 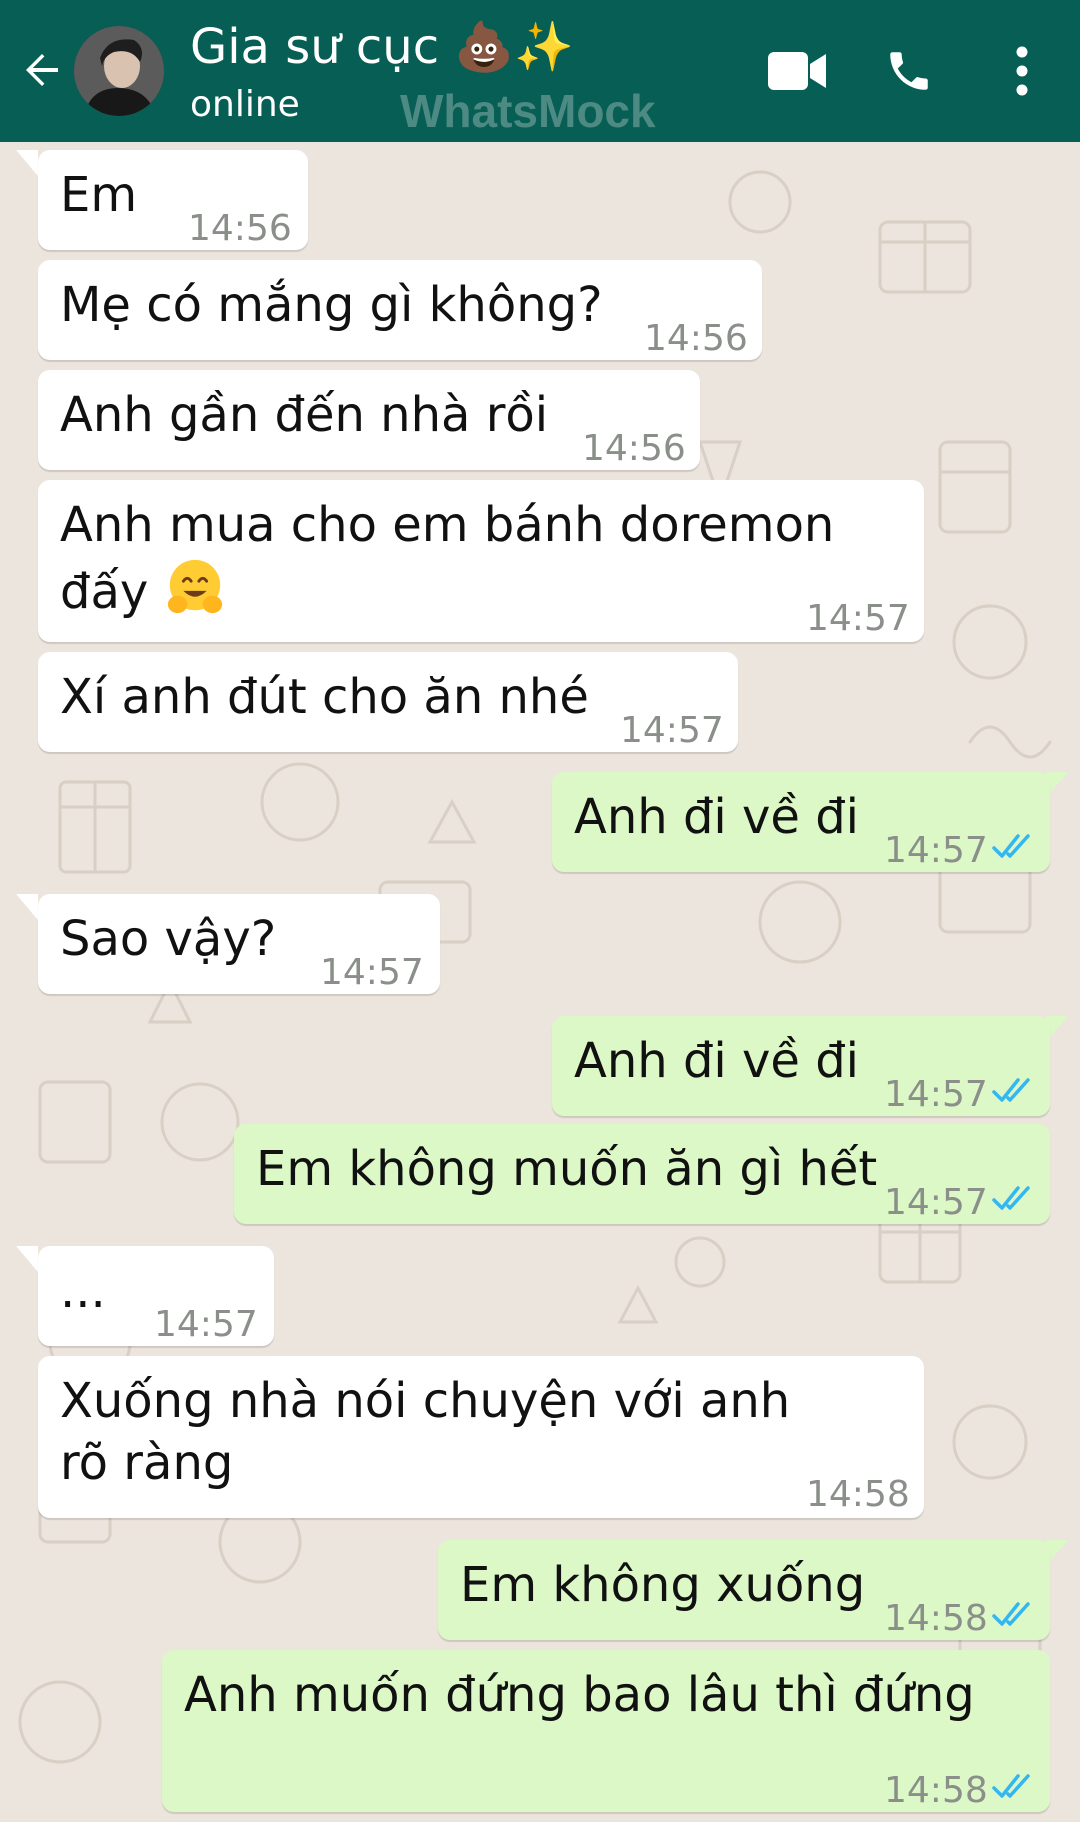 What do you see at coordinates (606, 1731) in the screenshot?
I see `message-bubble-outgoing: Anh muốn đứng bao lâu thì đứng 14:58` at bounding box center [606, 1731].